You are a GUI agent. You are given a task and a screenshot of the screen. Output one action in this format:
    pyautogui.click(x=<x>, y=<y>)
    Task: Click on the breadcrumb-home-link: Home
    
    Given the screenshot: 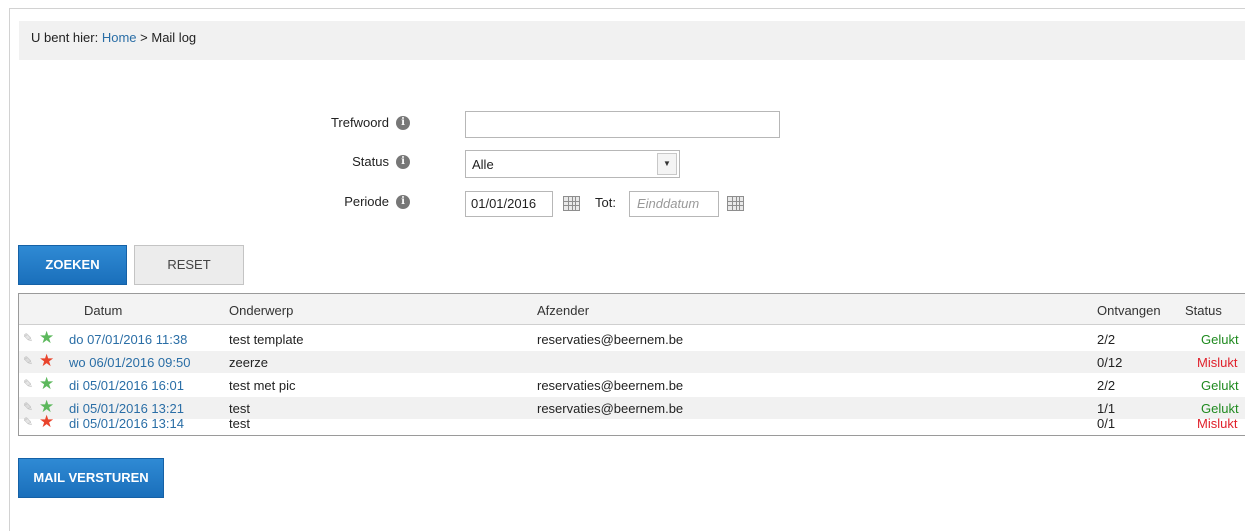 What is the action you would take?
    pyautogui.click(x=119, y=37)
    